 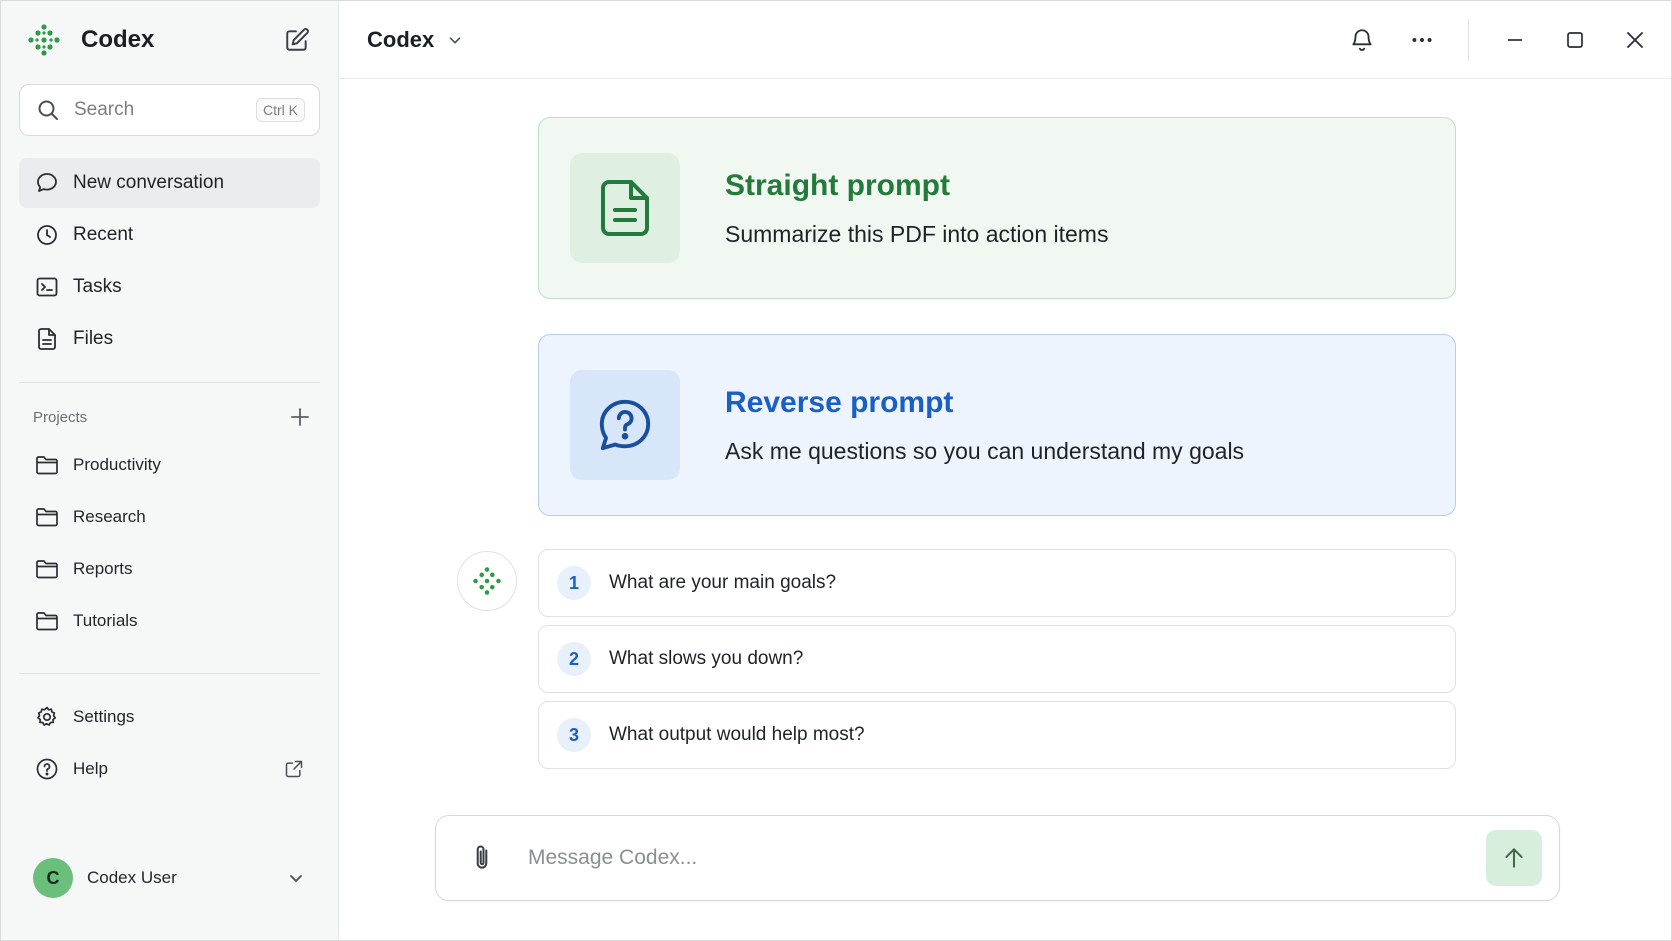 What do you see at coordinates (723, 582) in the screenshot?
I see `question-text: What are your main goals?` at bounding box center [723, 582].